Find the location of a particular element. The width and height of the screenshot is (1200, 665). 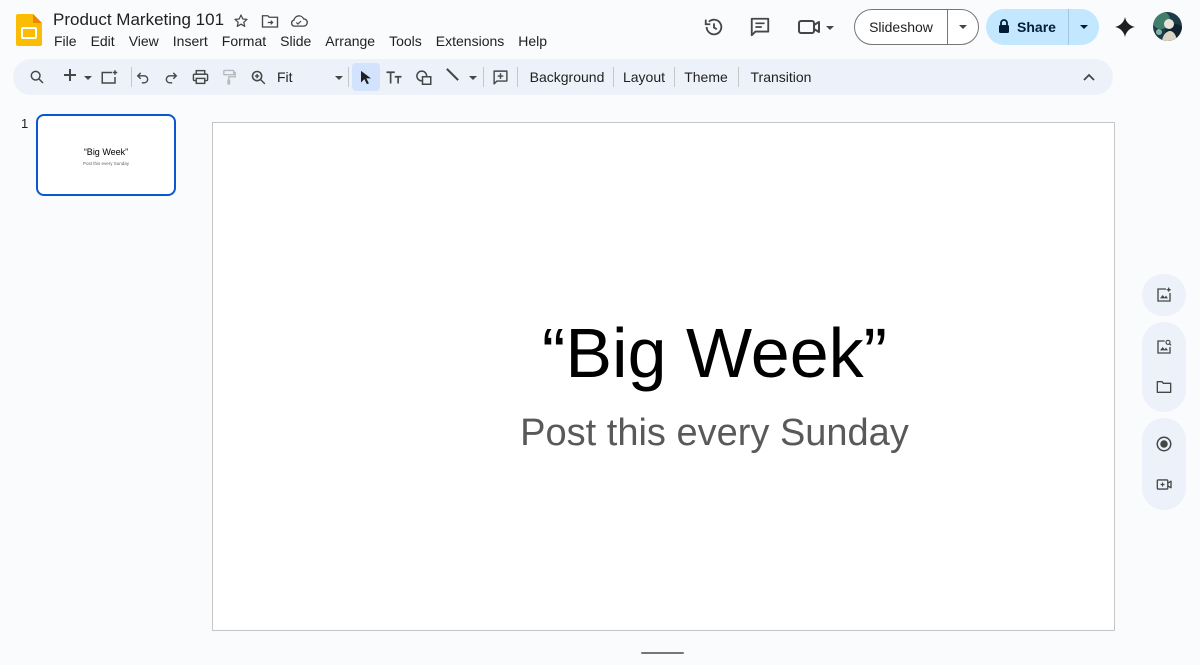

slide-thumbnail: “Big Week” Post this every Sunday is located at coordinates (106, 155).